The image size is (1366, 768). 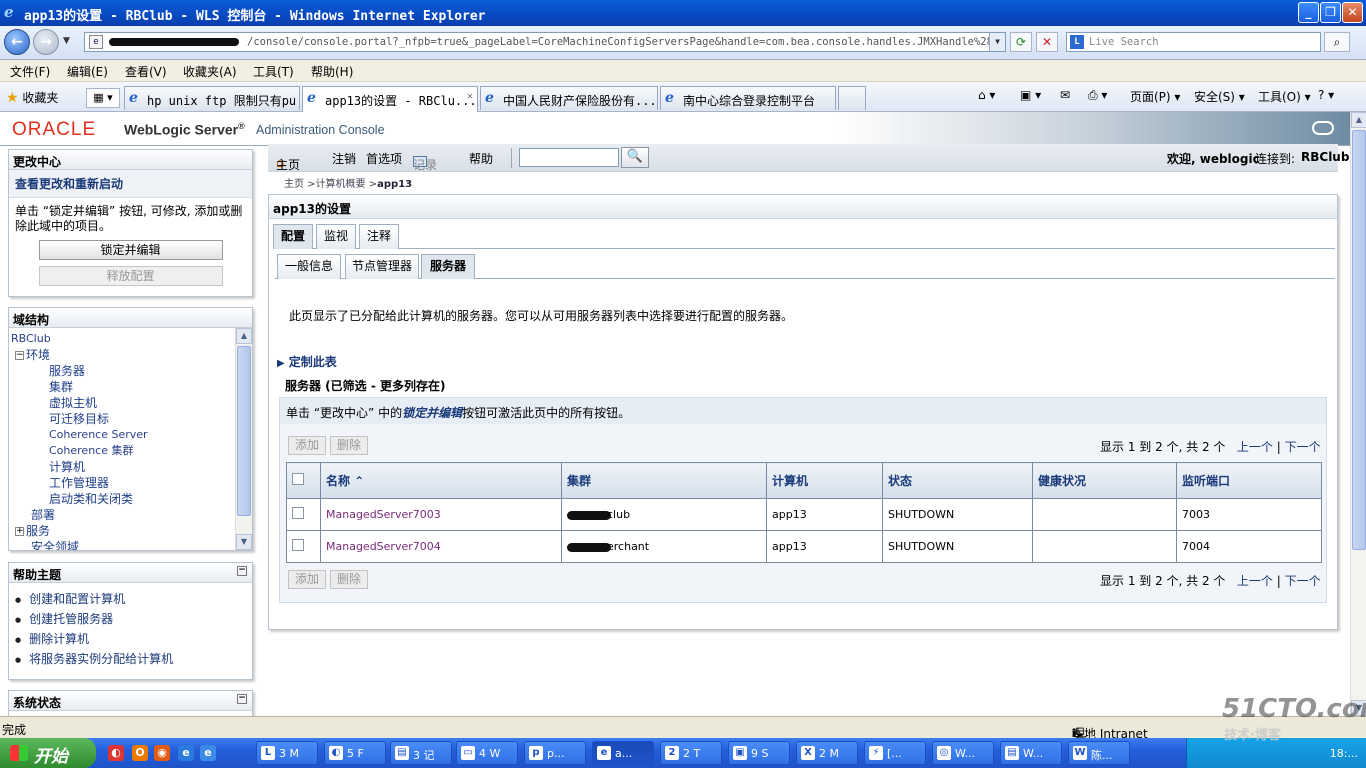 What do you see at coordinates (162, 753) in the screenshot?
I see `quicklaunch-firefox-icon: ◉` at bounding box center [162, 753].